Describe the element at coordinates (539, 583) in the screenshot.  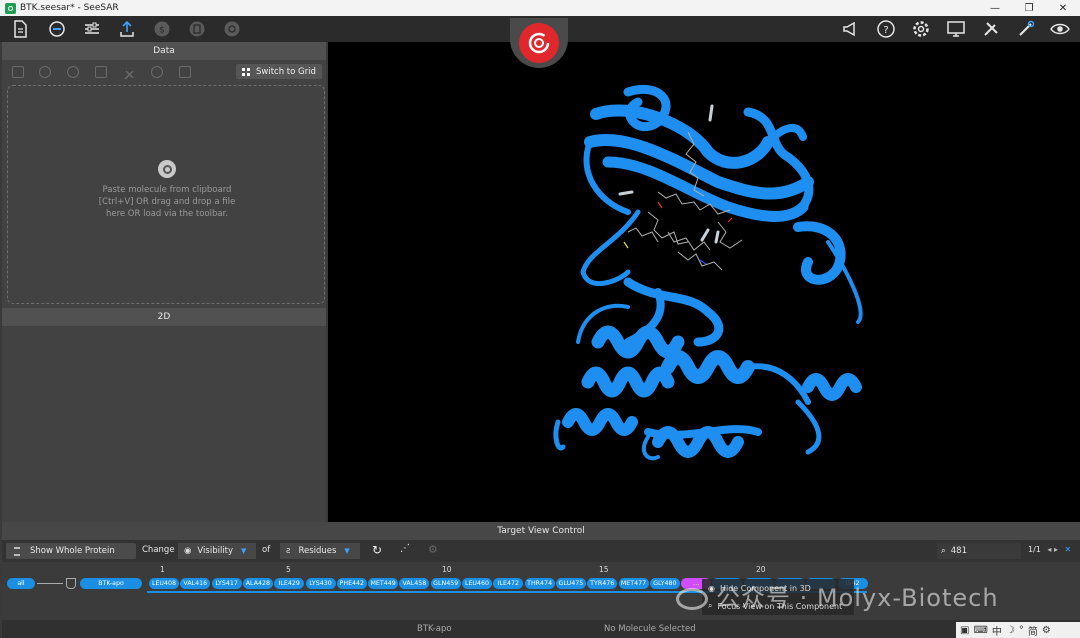
I see `residue-chip: THR474` at that location.